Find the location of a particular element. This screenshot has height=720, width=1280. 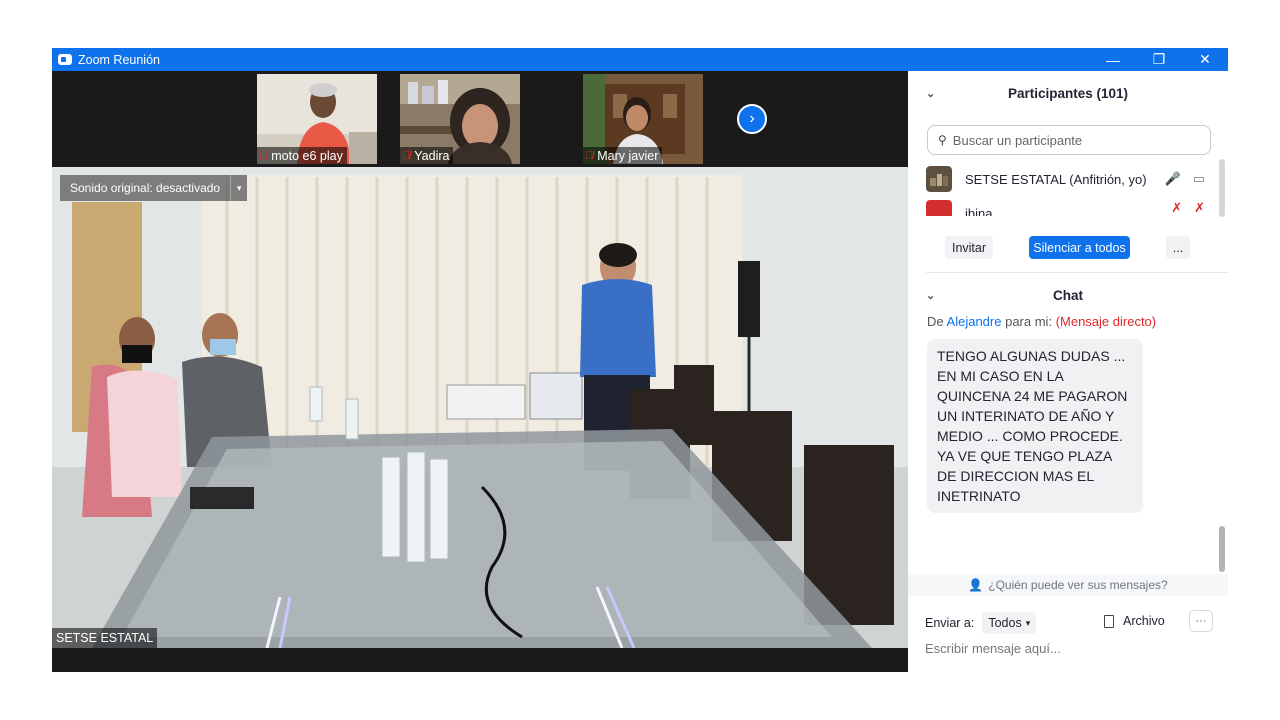

chat-more-button: ··· is located at coordinates (1201, 621).